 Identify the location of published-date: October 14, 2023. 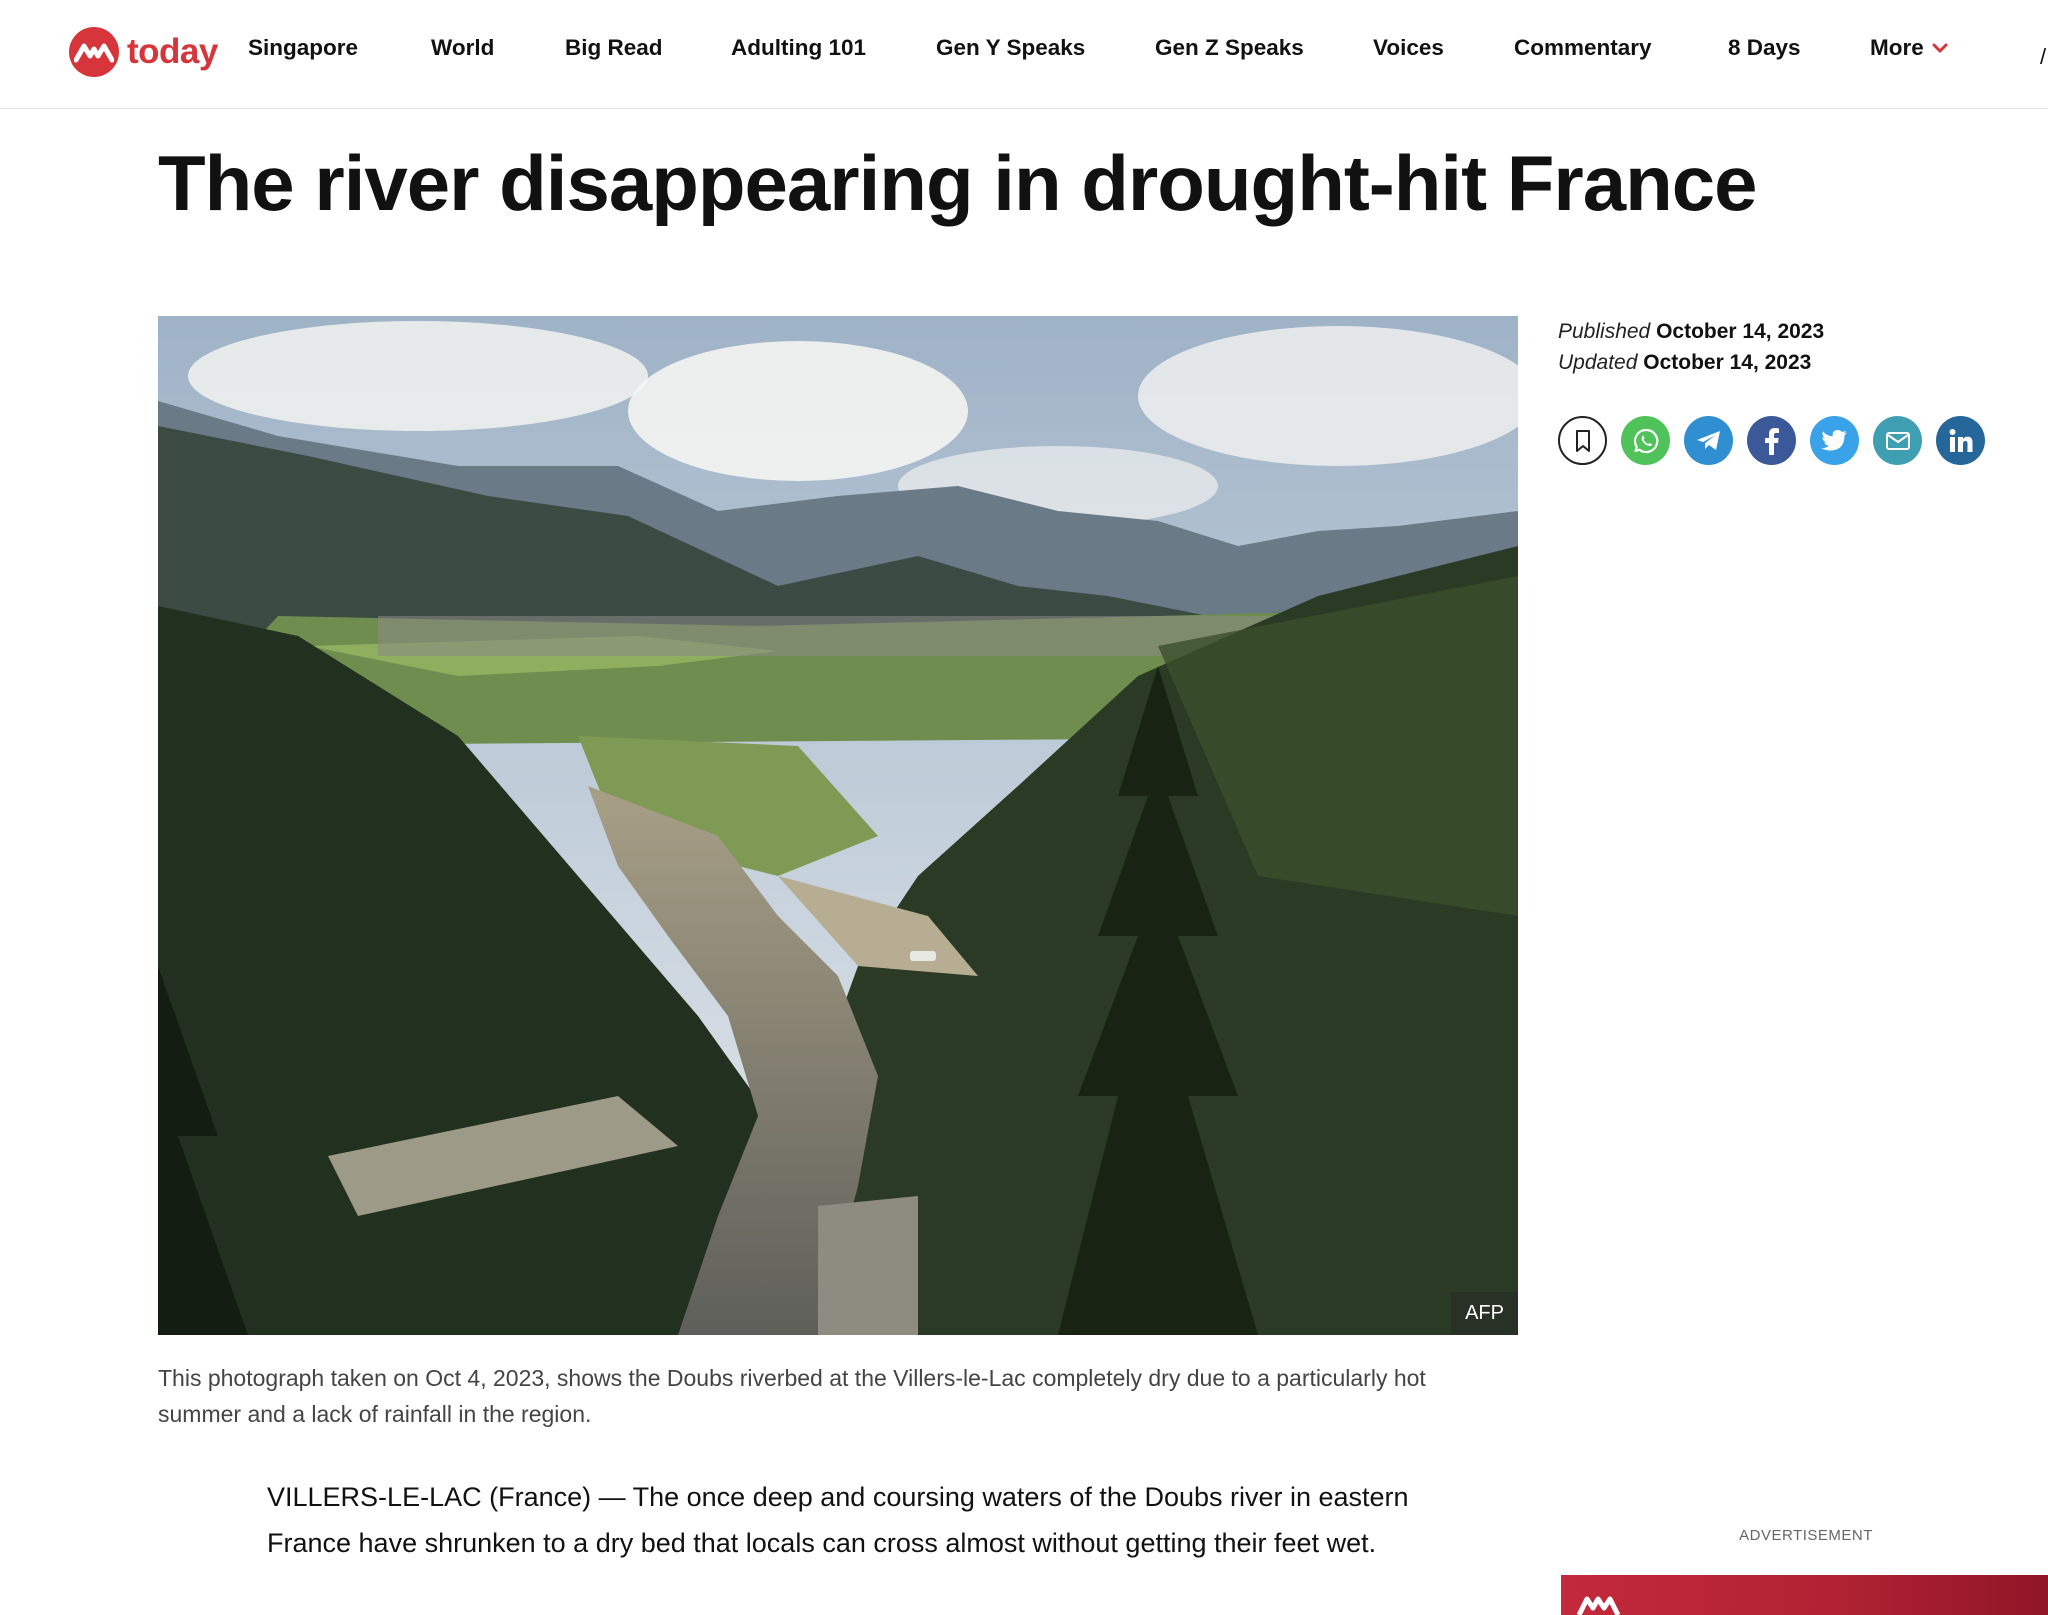
(1740, 331).